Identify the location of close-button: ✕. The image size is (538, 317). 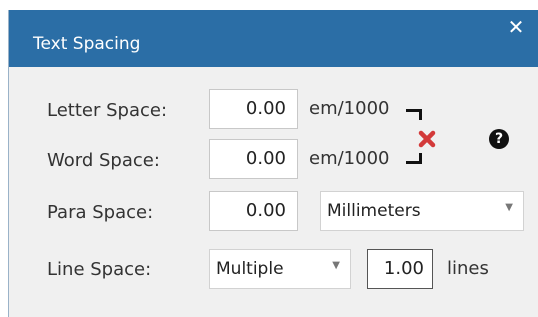
(516, 27).